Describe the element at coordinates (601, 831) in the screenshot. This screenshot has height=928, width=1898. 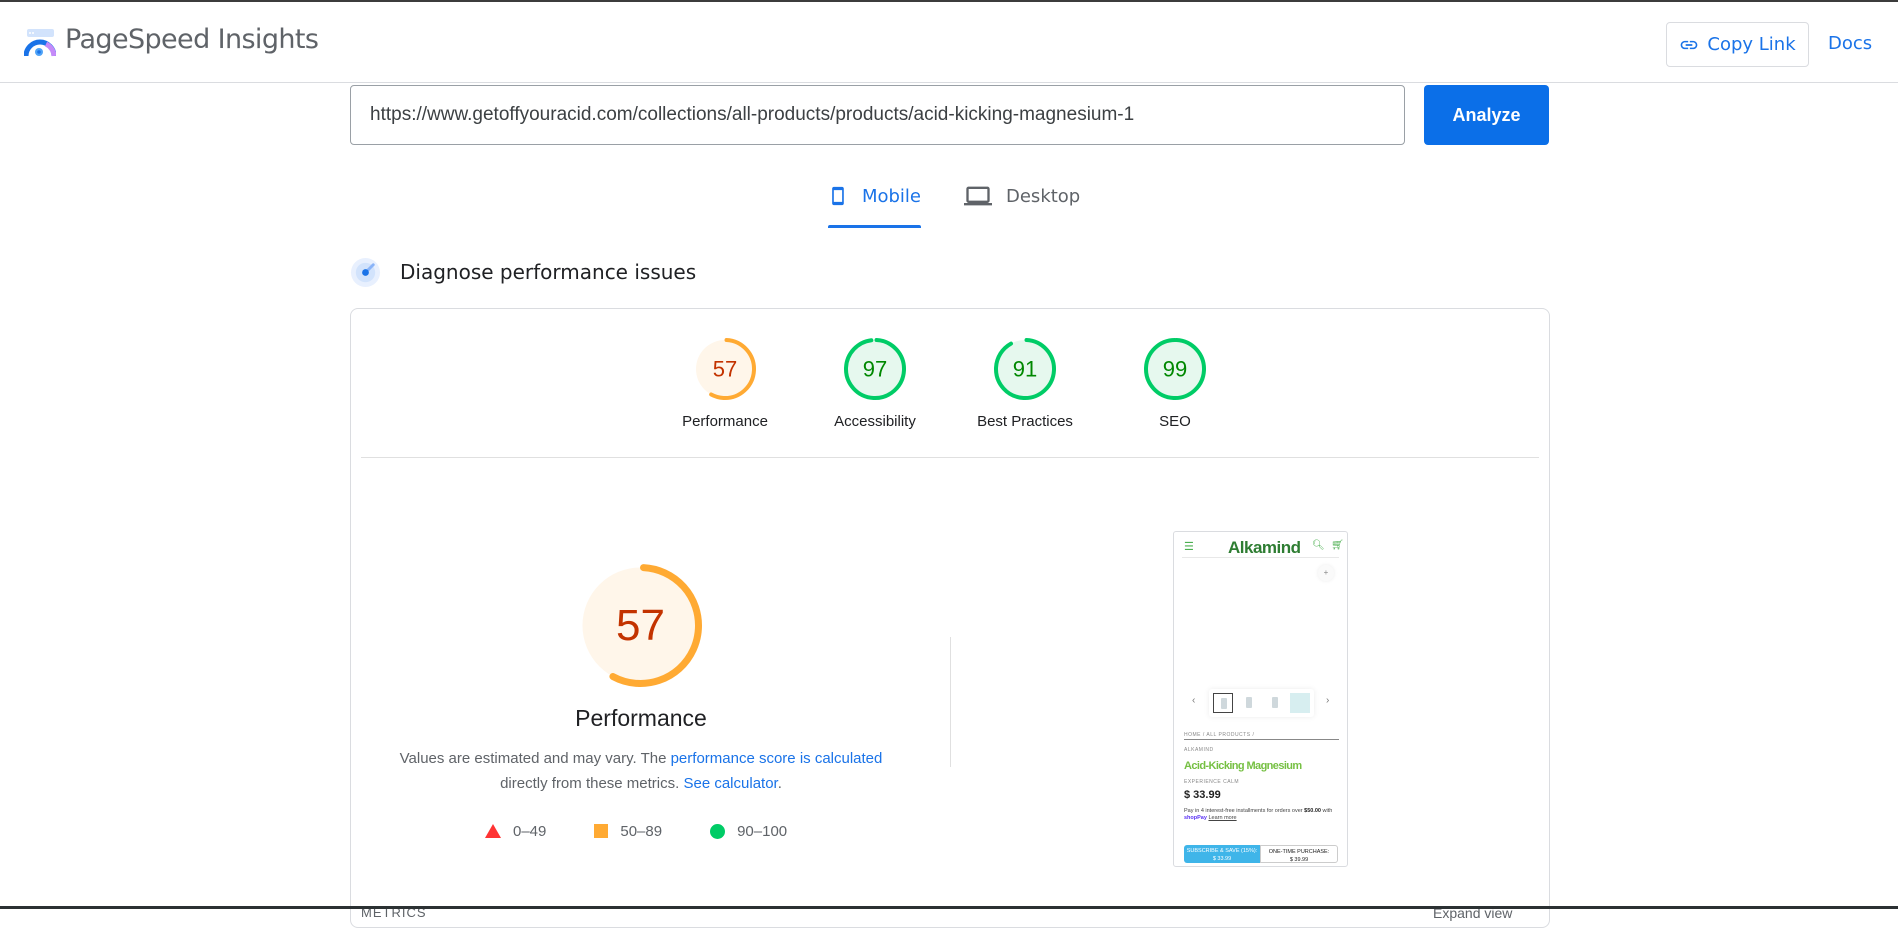
I see `square-icon` at that location.